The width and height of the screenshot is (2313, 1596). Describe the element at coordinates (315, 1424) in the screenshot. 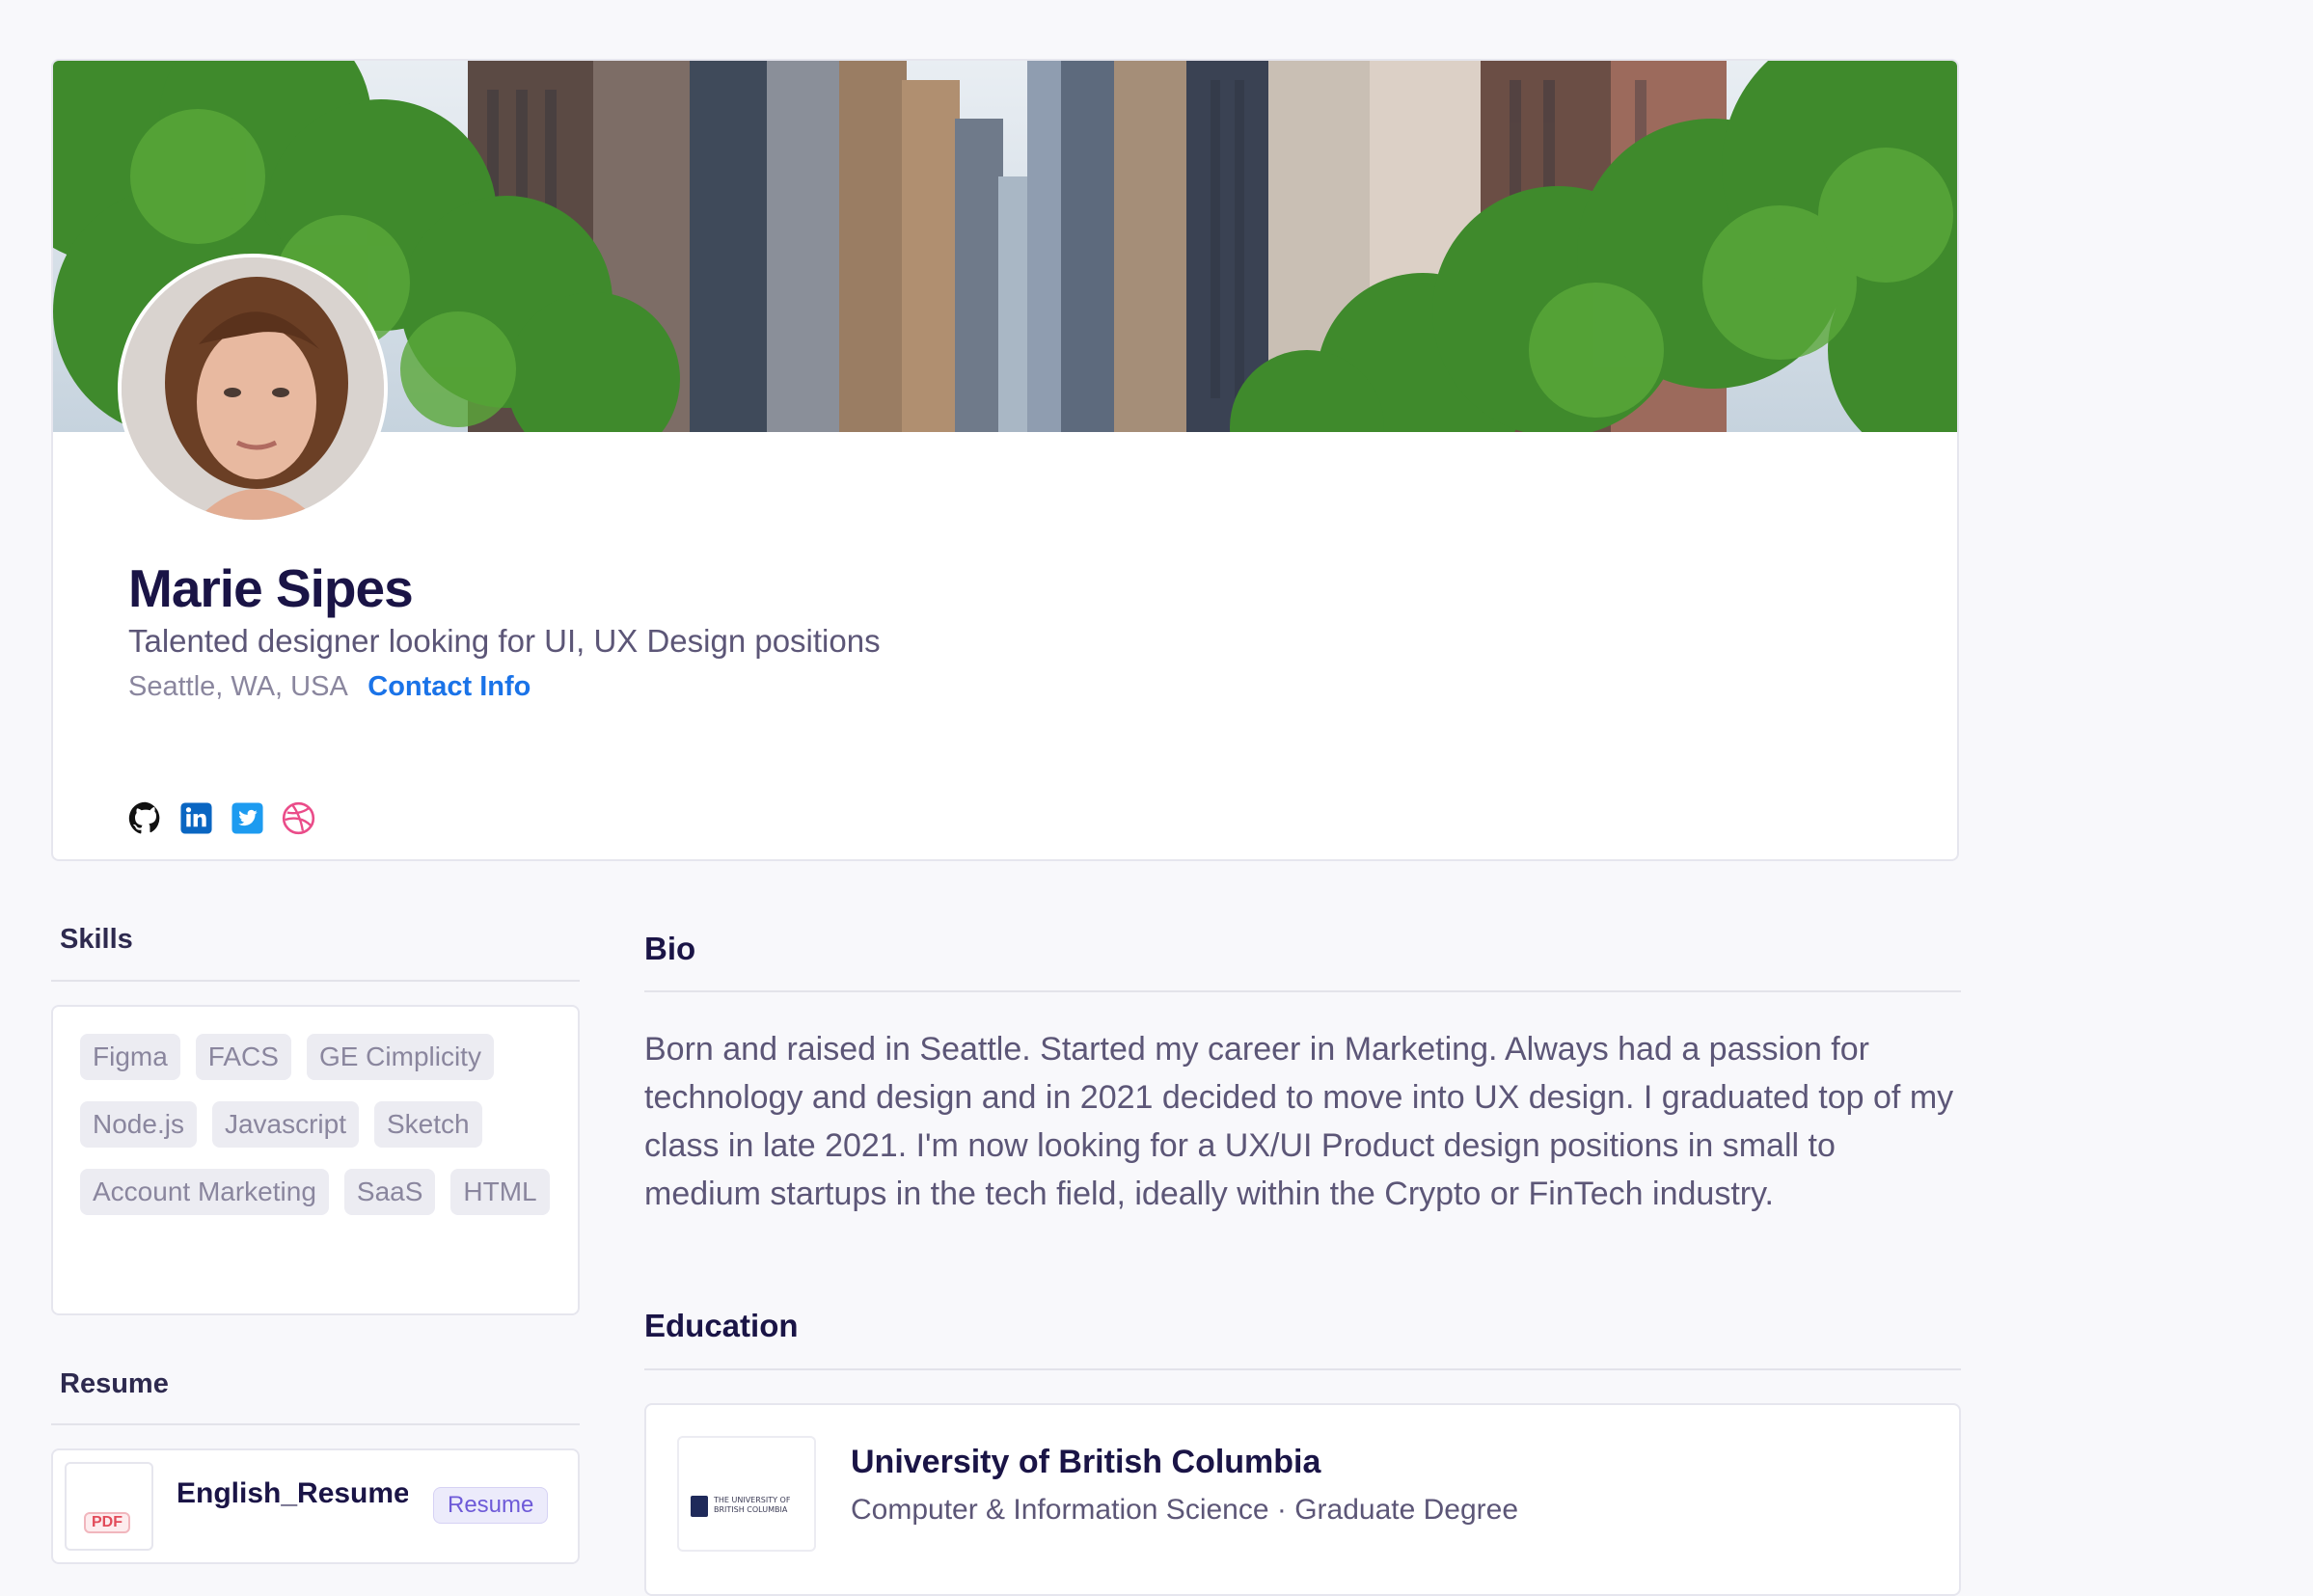

I see `resume-divider` at that location.